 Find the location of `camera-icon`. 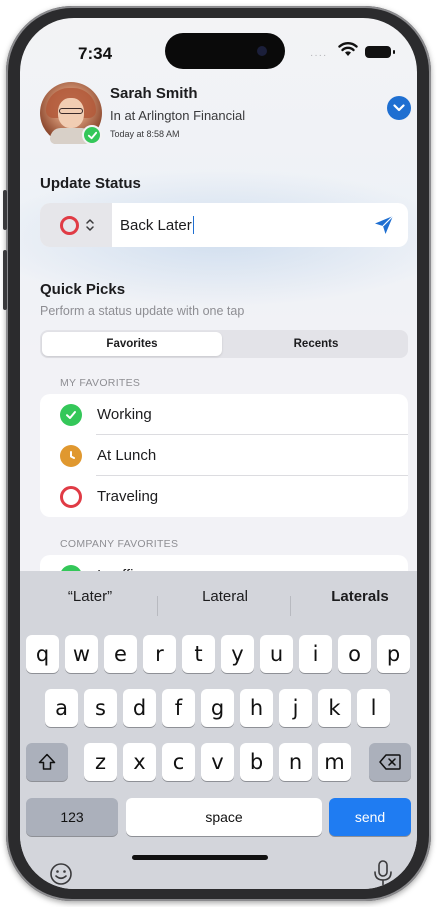

camera-icon is located at coordinates (262, 51).